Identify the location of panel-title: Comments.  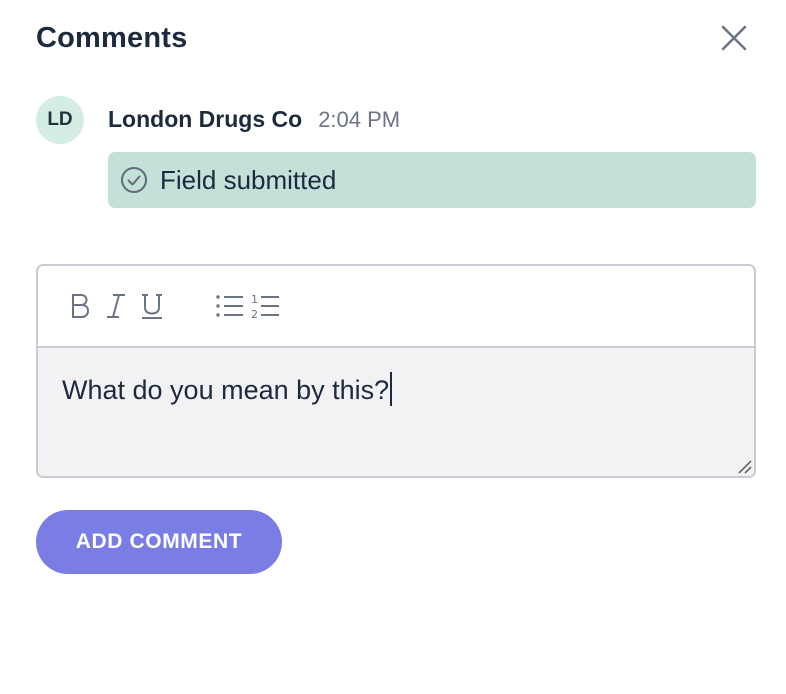
(112, 38).